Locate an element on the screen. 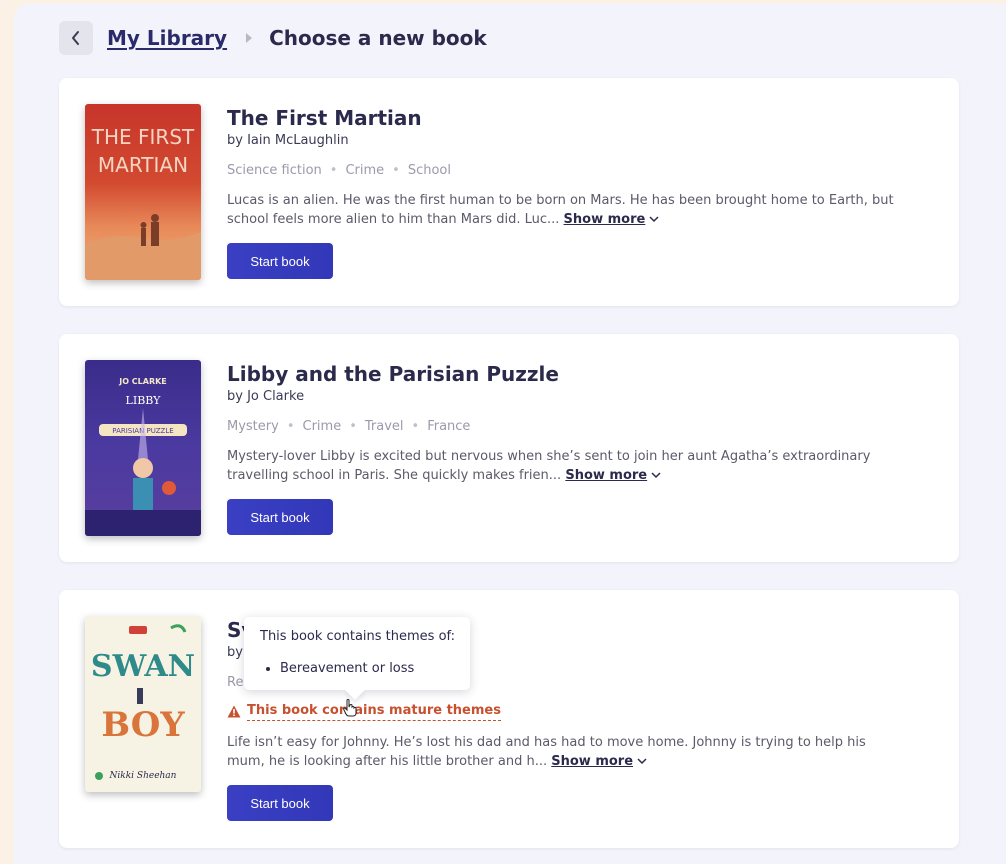  cover-title-line-1: THE FIRST is located at coordinates (143, 137).